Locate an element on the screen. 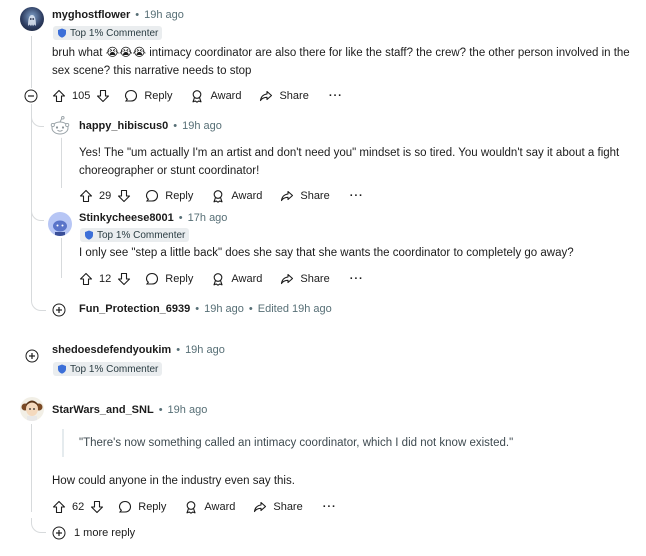  vote-count: 29 is located at coordinates (105, 196).